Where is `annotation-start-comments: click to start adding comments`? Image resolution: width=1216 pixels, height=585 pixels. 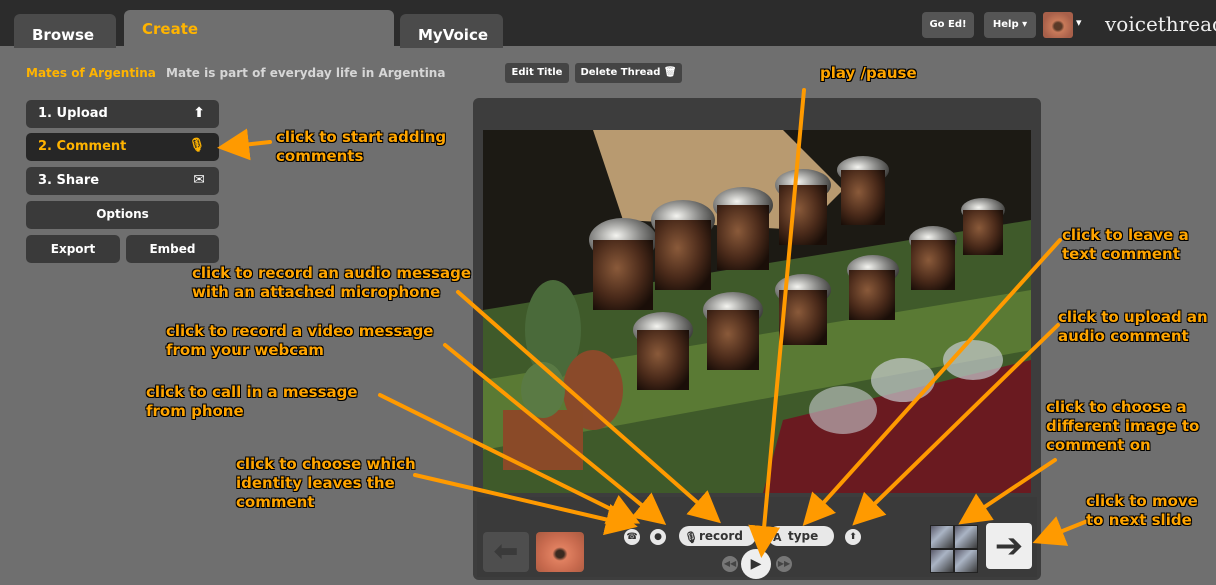 annotation-start-comments: click to start adding comments is located at coordinates (361, 147).